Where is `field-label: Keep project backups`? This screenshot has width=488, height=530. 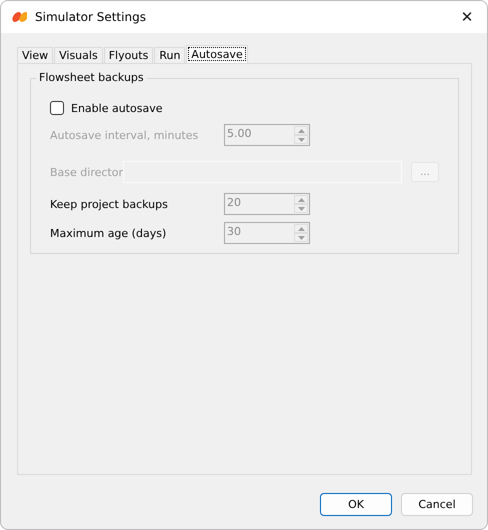 field-label: Keep project backups is located at coordinates (109, 204).